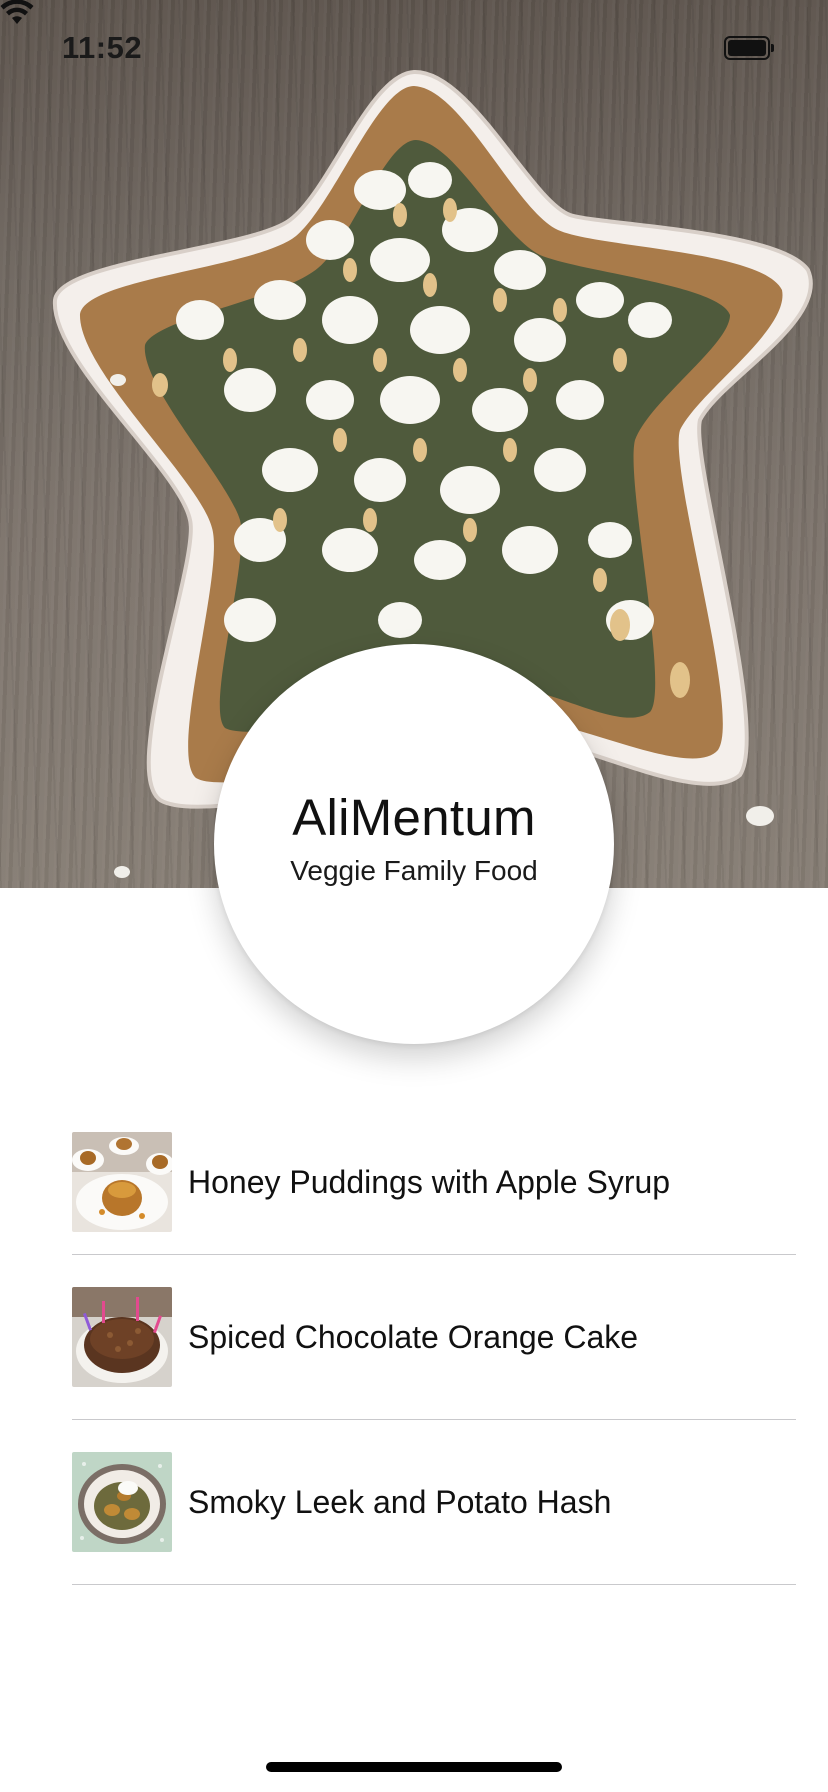  What do you see at coordinates (400, 1501) in the screenshot?
I see `recipe-name: Smoky Leek and Potato Hash` at bounding box center [400, 1501].